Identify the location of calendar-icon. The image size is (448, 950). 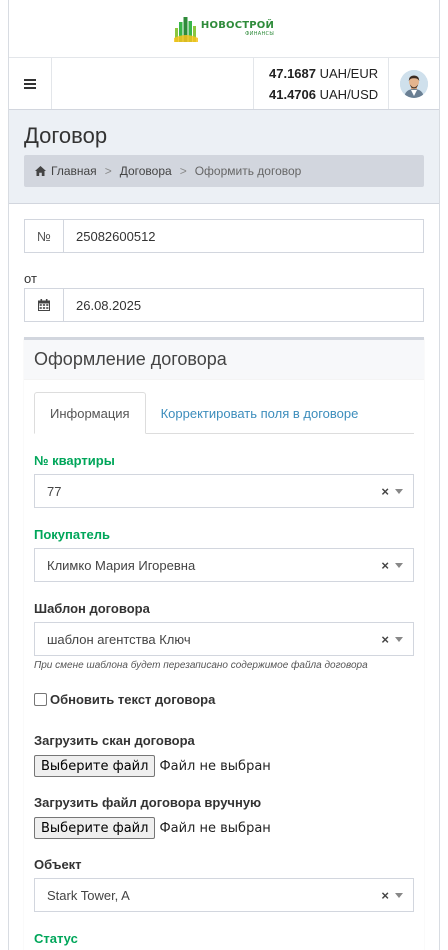
(44, 305).